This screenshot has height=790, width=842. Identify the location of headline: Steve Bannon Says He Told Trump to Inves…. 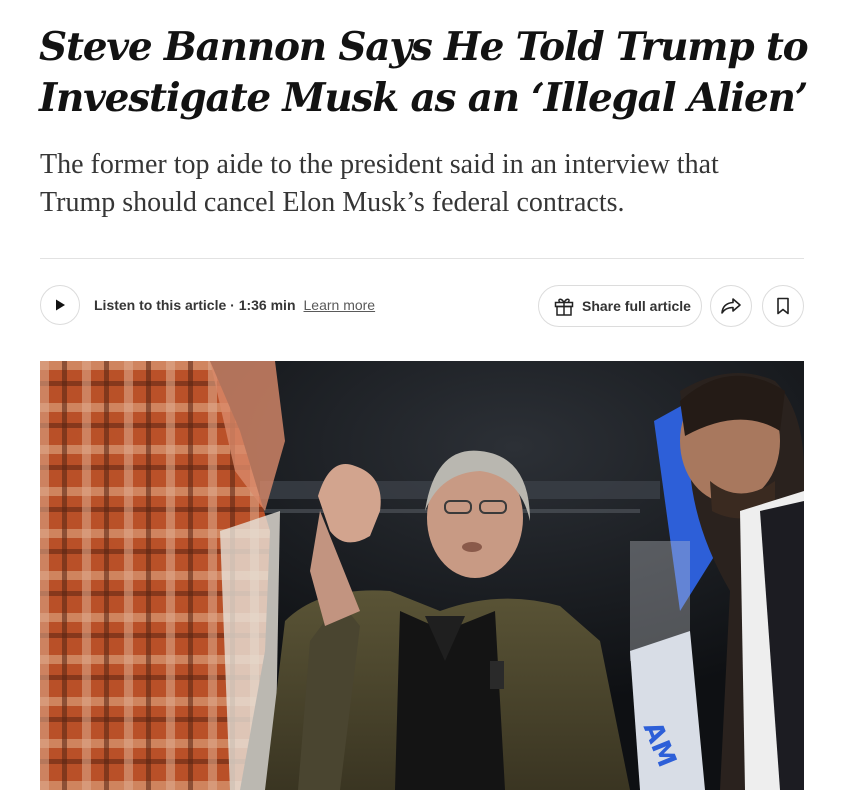
(424, 73).